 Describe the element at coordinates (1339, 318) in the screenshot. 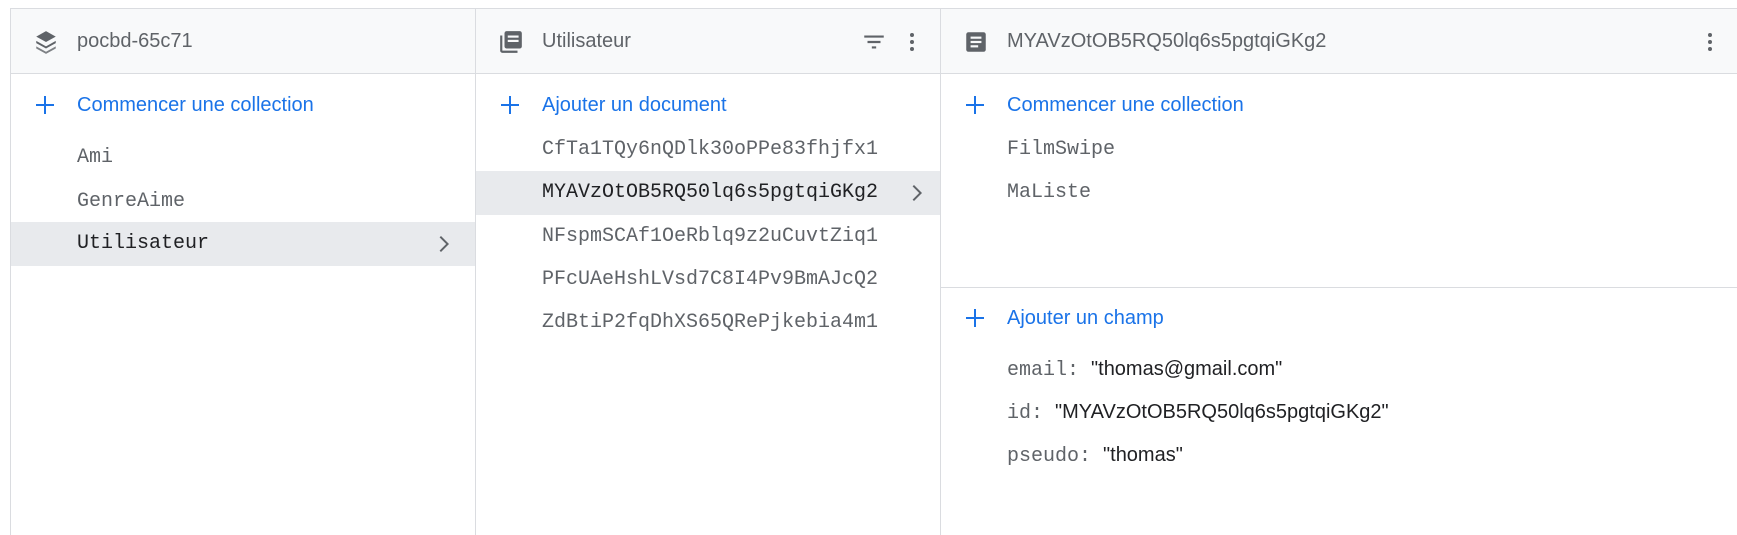

I see `add-field-button: Ajouter un champ` at that location.